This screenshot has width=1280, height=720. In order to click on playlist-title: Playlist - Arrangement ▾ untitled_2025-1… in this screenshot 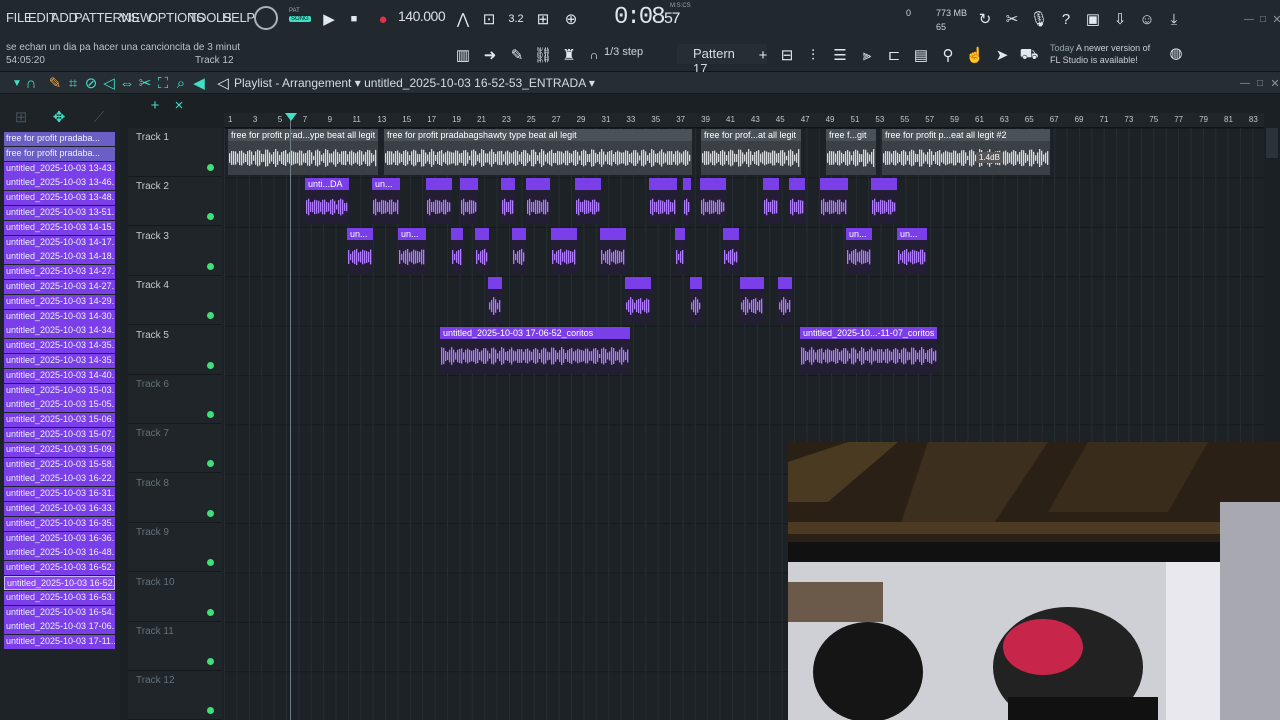, I will do `click(414, 83)`.